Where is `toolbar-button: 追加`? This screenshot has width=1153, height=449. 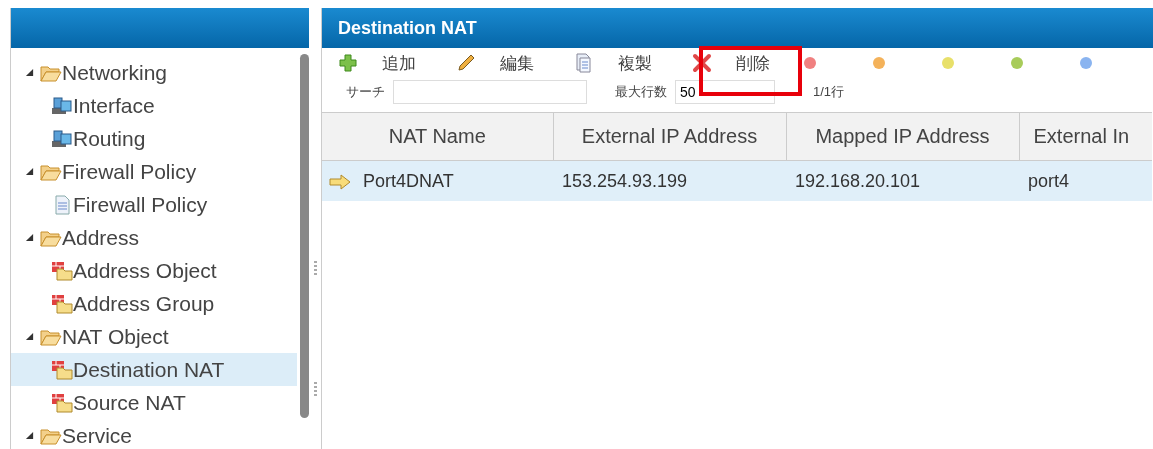 toolbar-button: 追加 is located at coordinates (377, 63).